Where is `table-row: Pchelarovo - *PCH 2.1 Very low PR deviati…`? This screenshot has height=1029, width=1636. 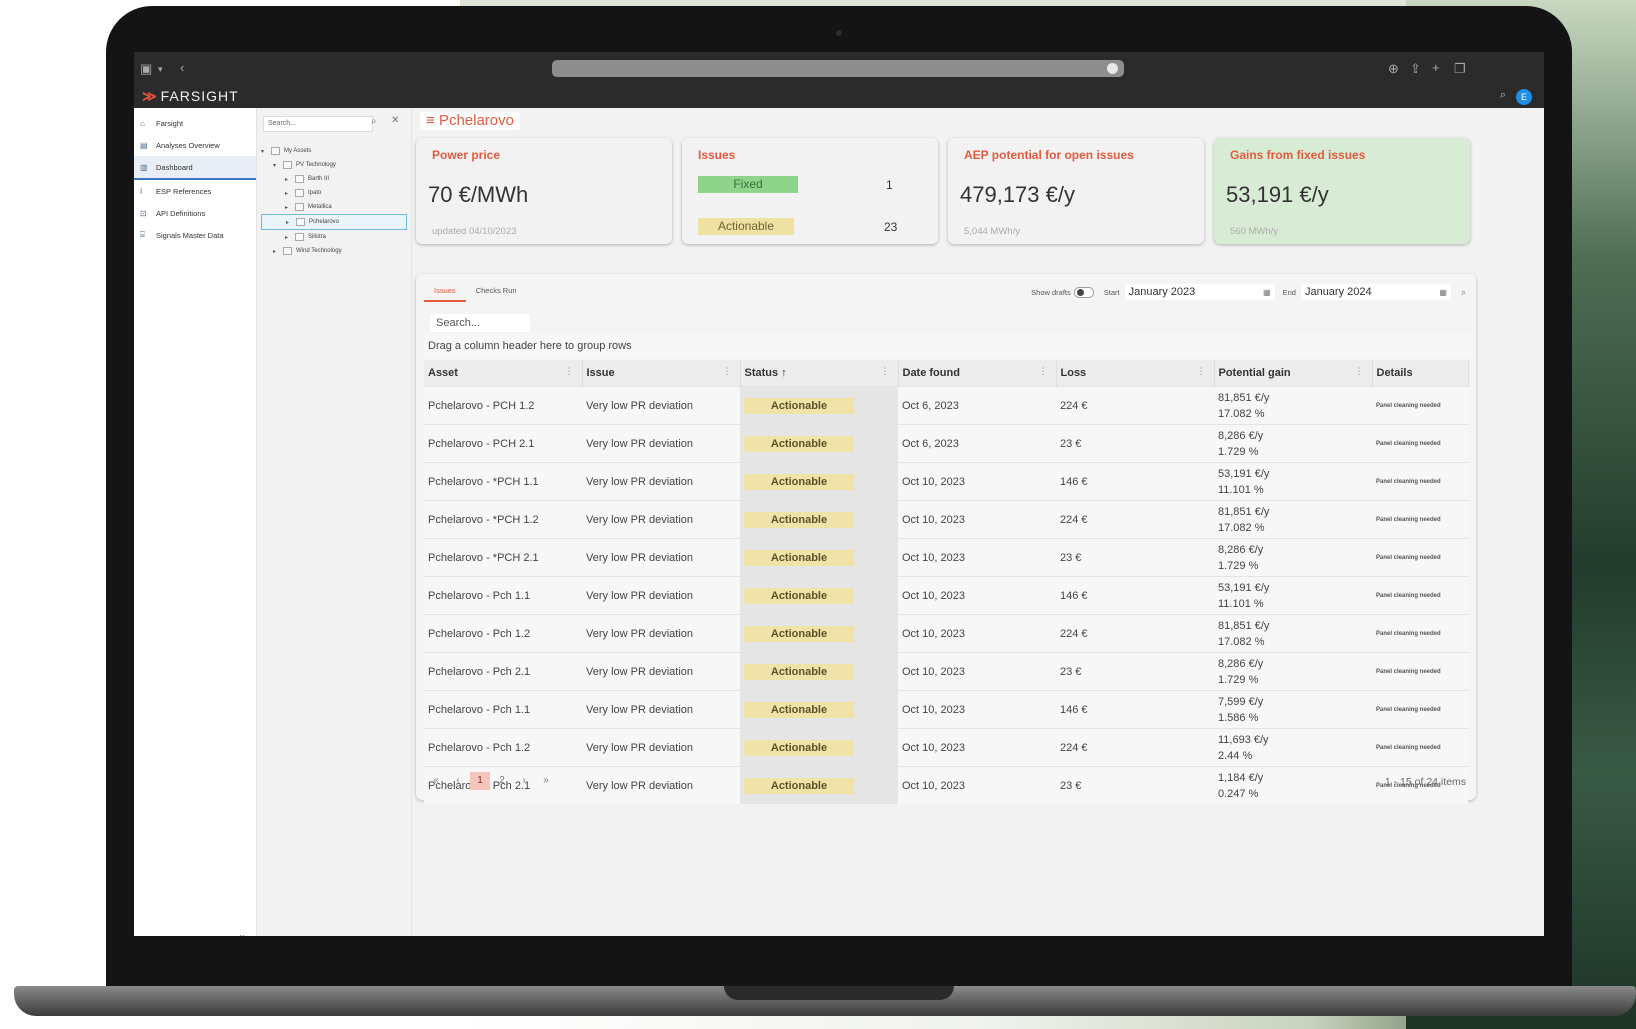 table-row: Pchelarovo - *PCH 2.1 Very low PR deviati… is located at coordinates (946, 557).